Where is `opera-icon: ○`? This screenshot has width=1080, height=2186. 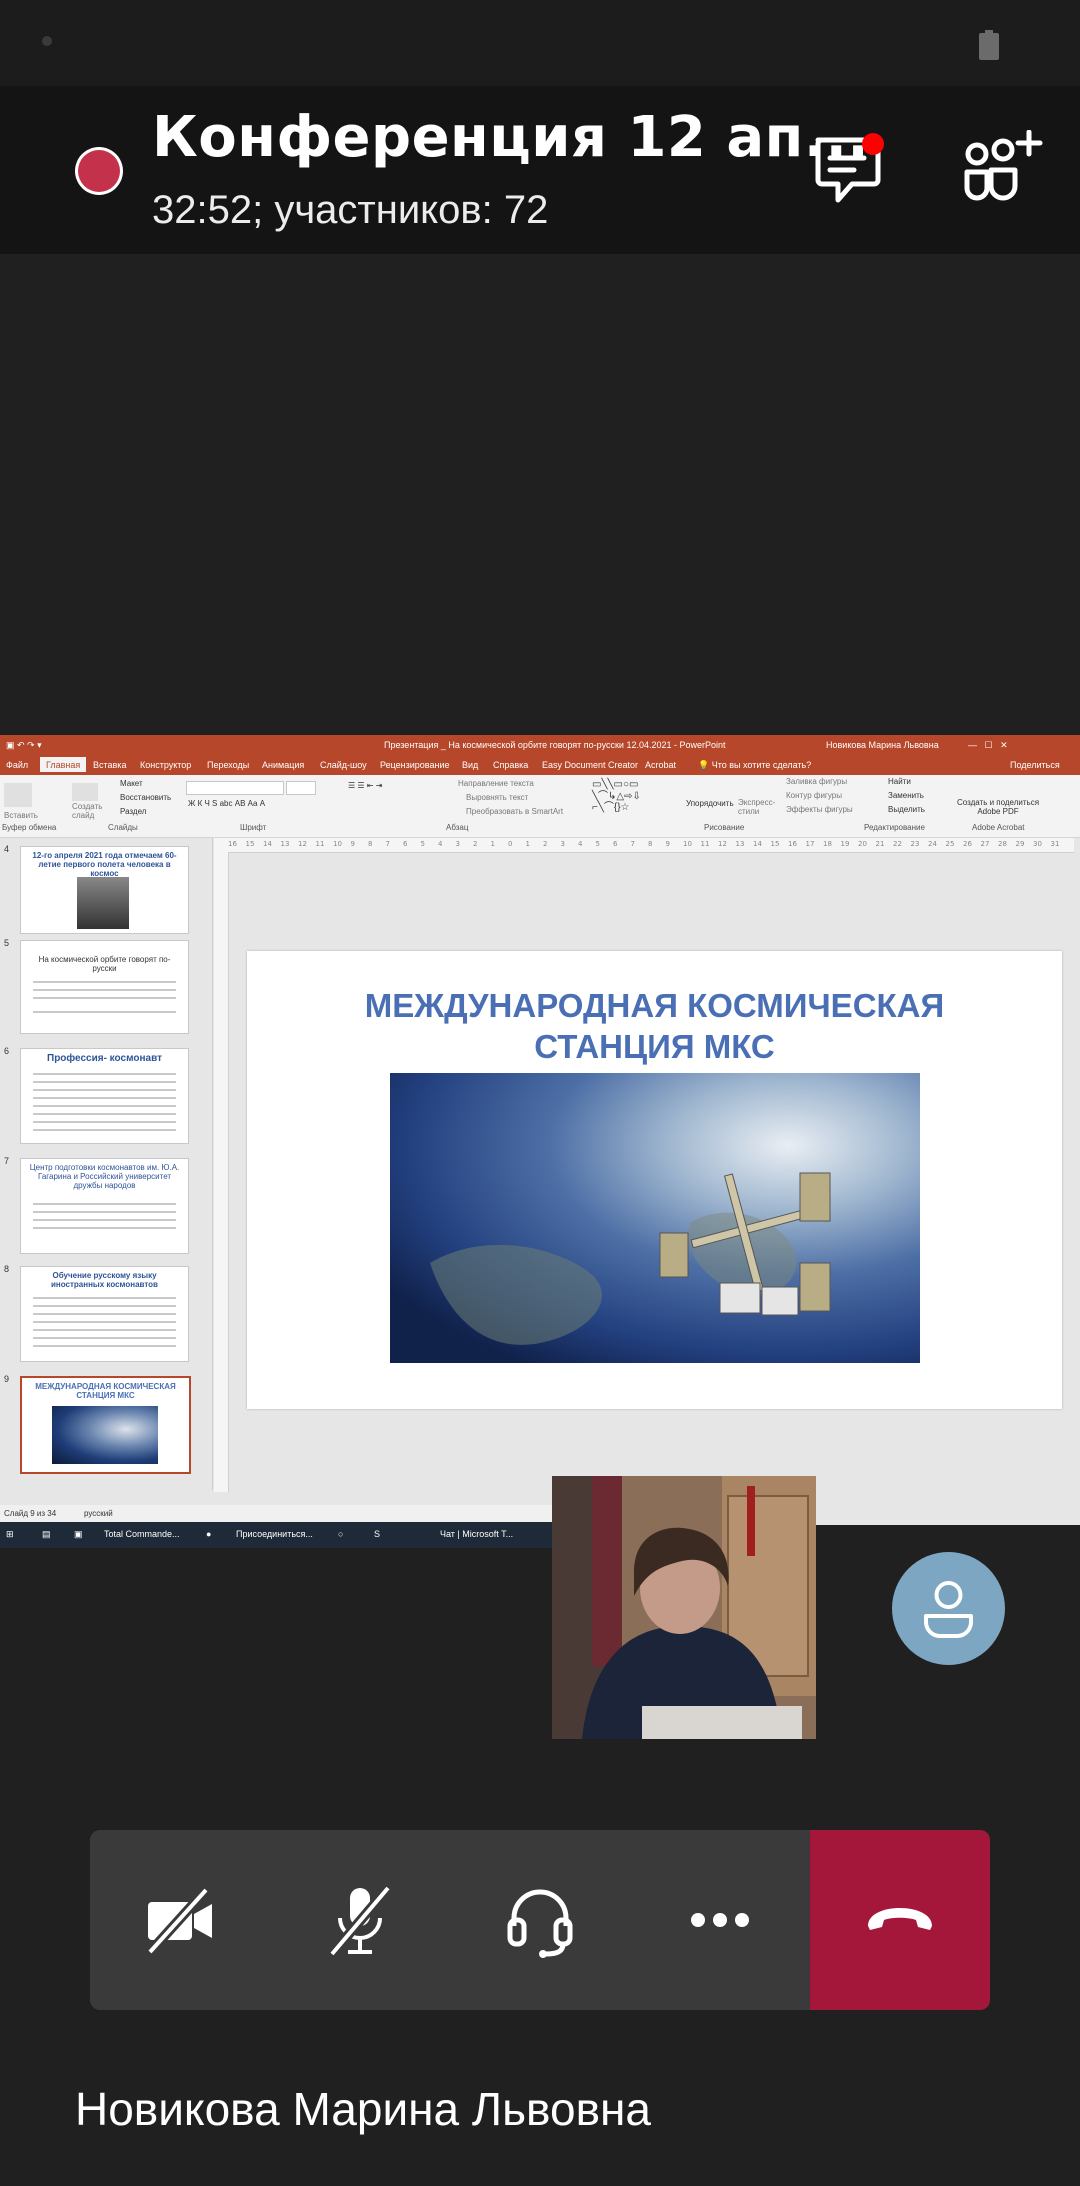
opera-icon: ○ is located at coordinates (340, 1534).